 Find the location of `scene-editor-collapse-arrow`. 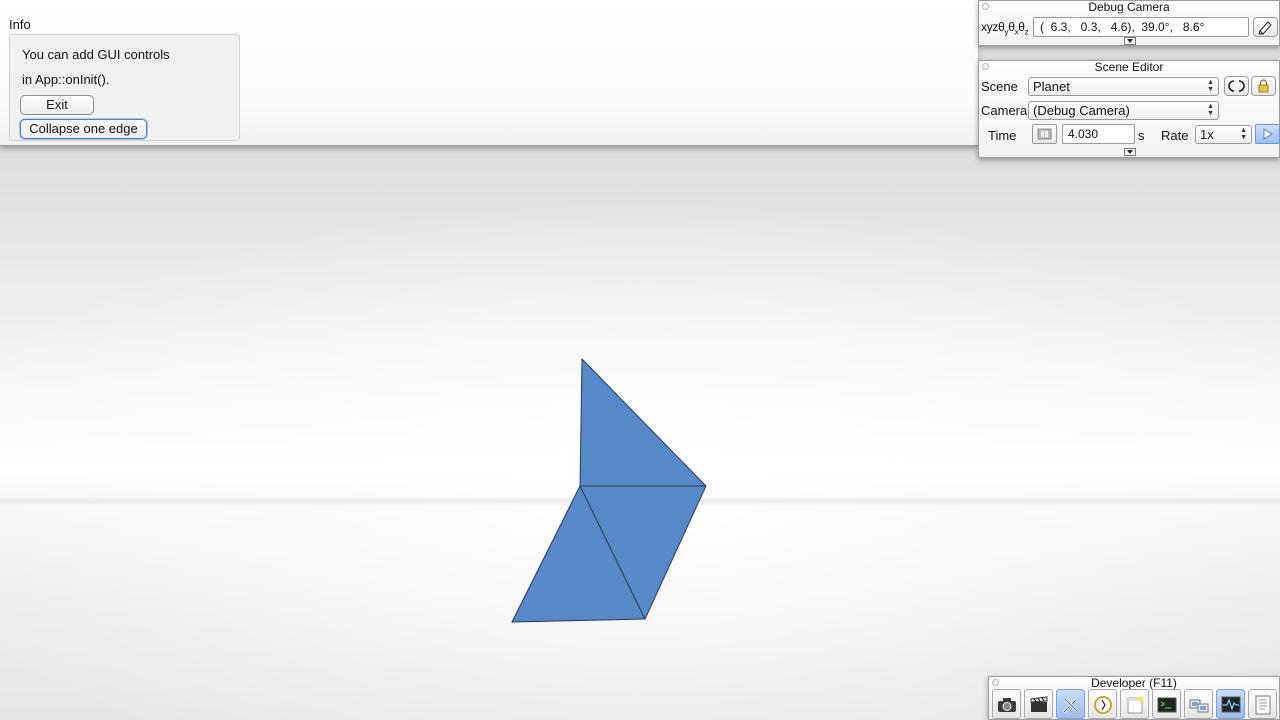

scene-editor-collapse-arrow is located at coordinates (1130, 152).